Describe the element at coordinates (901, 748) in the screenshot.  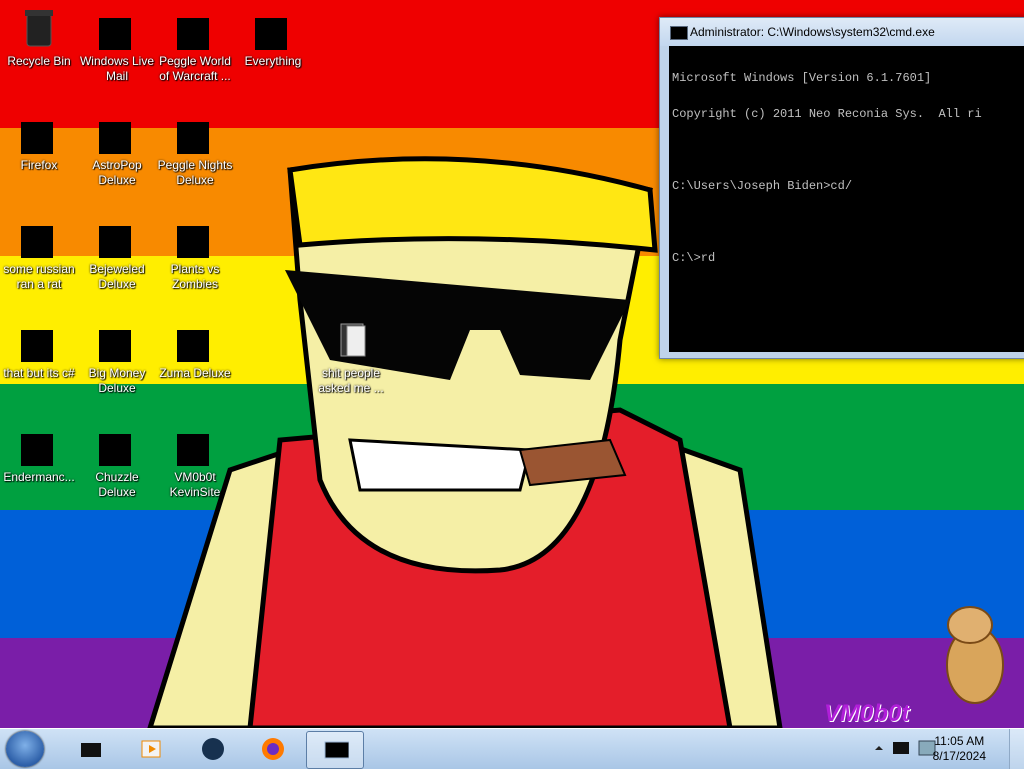
I see `tray-display-icon` at that location.